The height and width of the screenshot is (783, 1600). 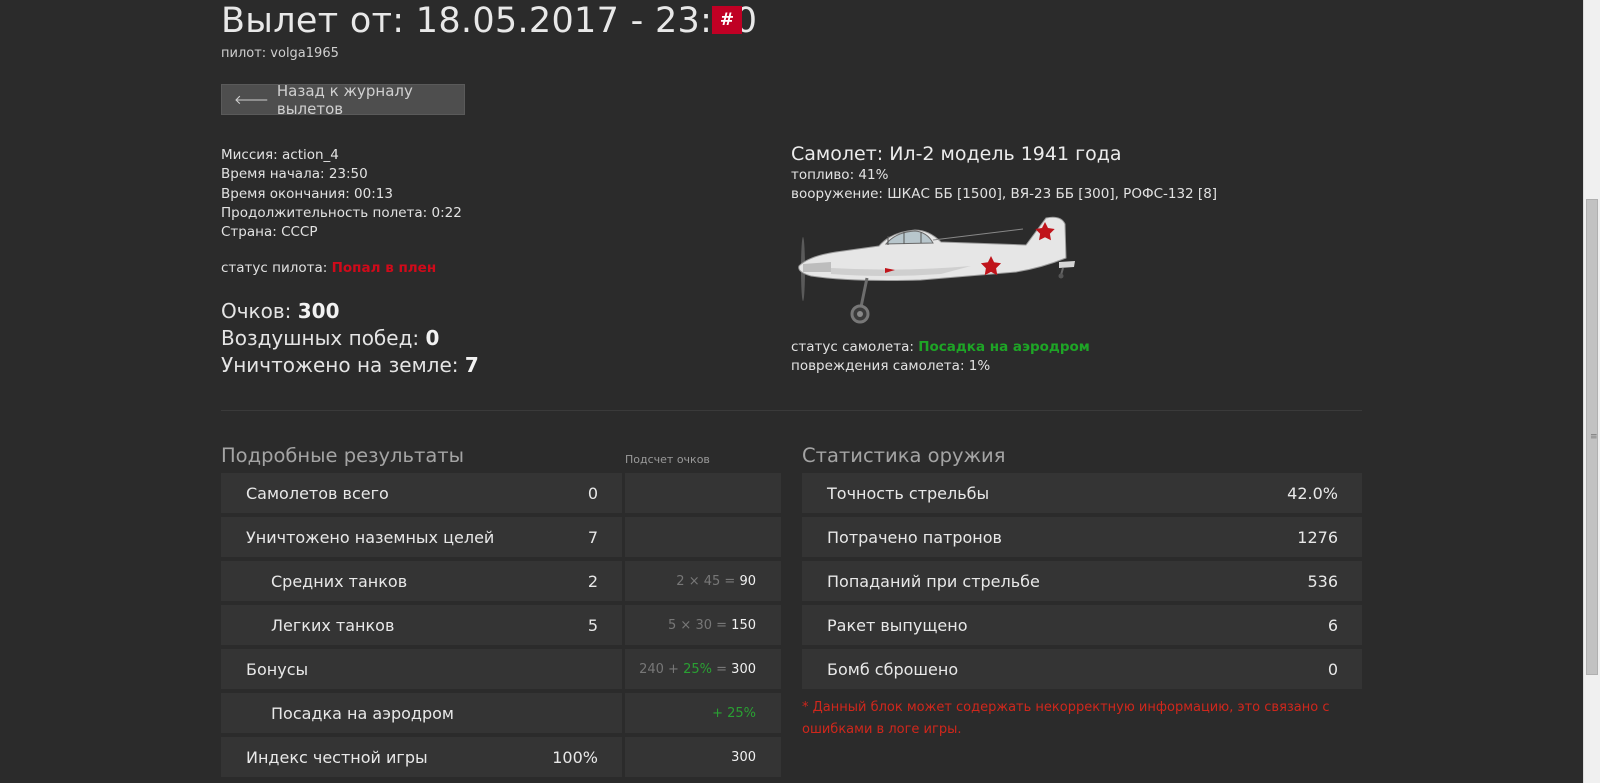 I want to click on scrollbar-grip-icon: ≡, so click(x=1594, y=437).